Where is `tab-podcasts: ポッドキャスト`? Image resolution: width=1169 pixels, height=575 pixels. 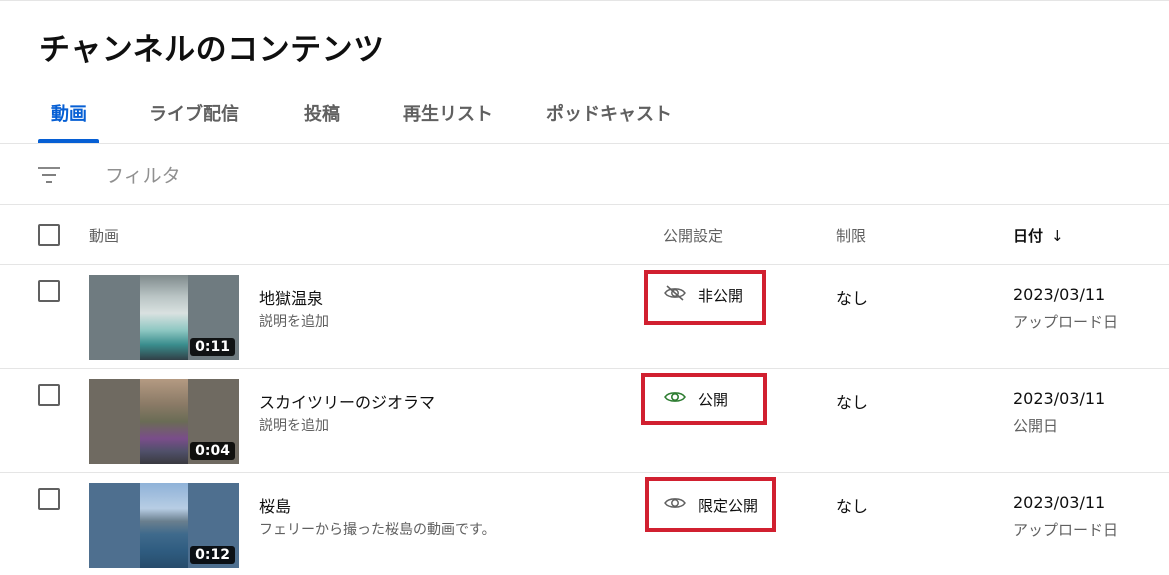
tab-podcasts: ポッドキャスト is located at coordinates (609, 113).